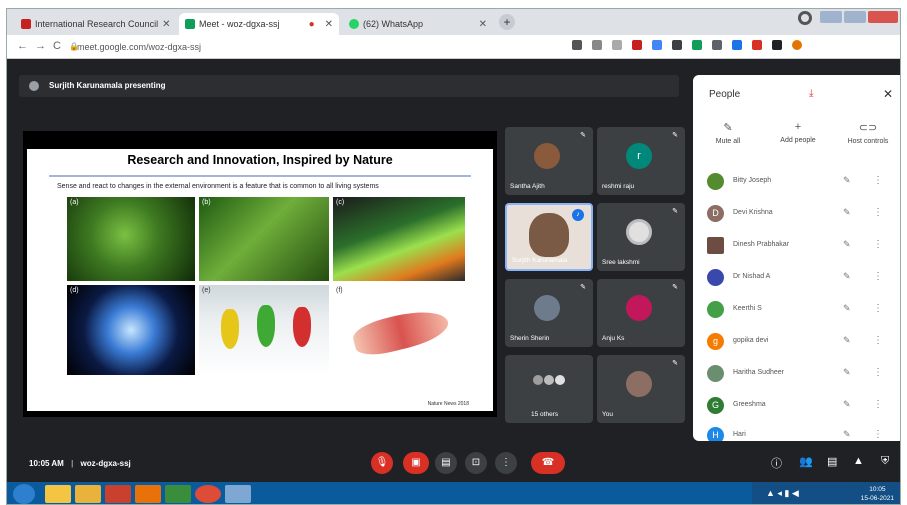  Describe the element at coordinates (399, 239) in the screenshot. I see `image-chameleon: (c)` at that location.